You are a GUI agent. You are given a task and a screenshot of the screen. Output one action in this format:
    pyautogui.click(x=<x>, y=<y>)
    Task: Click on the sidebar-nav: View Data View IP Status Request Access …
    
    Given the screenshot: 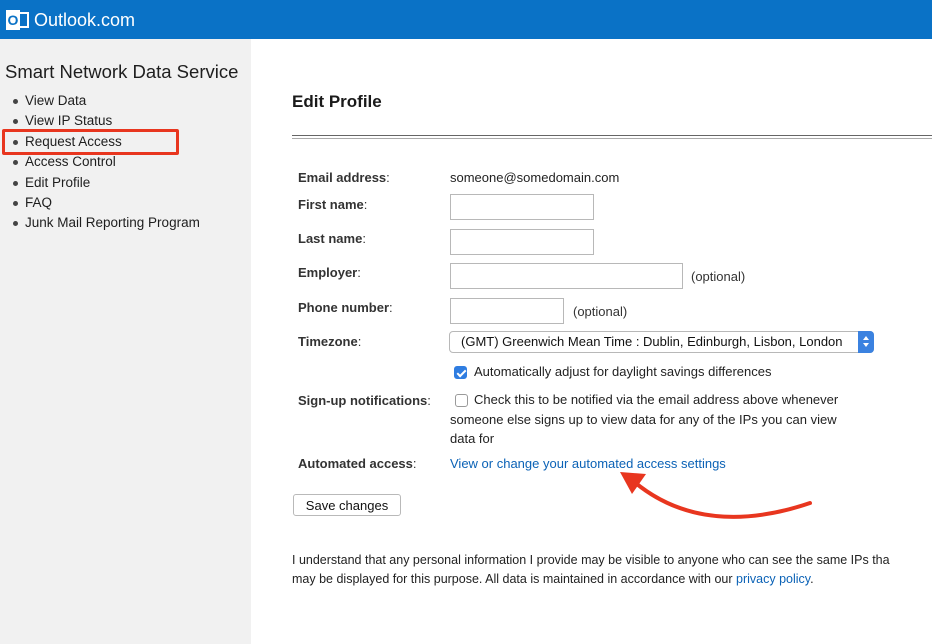 What is the action you would take?
    pyautogui.click(x=125, y=162)
    